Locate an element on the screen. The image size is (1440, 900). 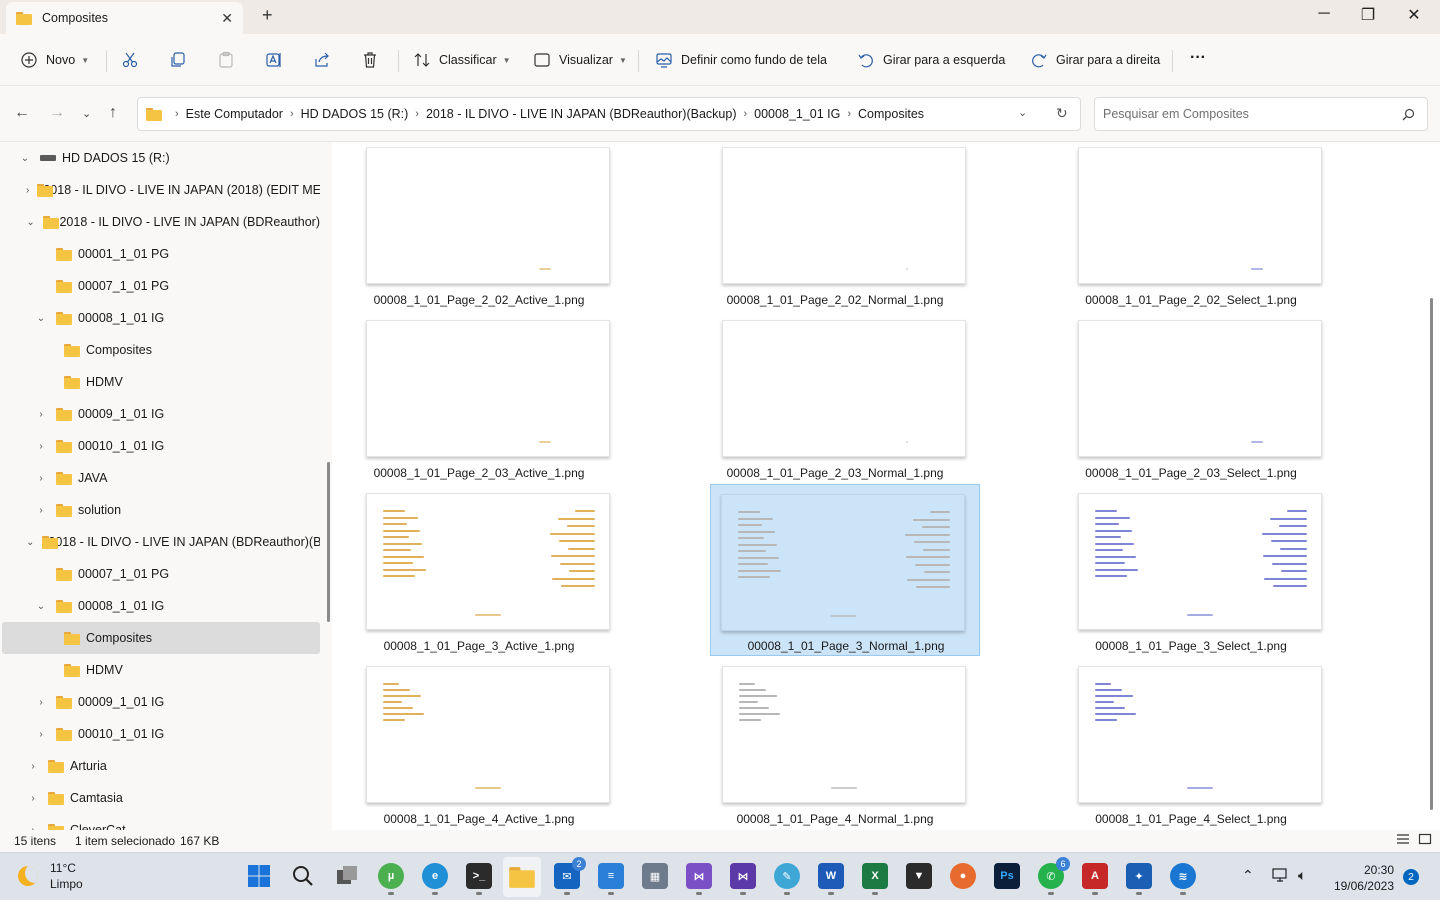
forward-arrow-icon: → is located at coordinates (57, 113).